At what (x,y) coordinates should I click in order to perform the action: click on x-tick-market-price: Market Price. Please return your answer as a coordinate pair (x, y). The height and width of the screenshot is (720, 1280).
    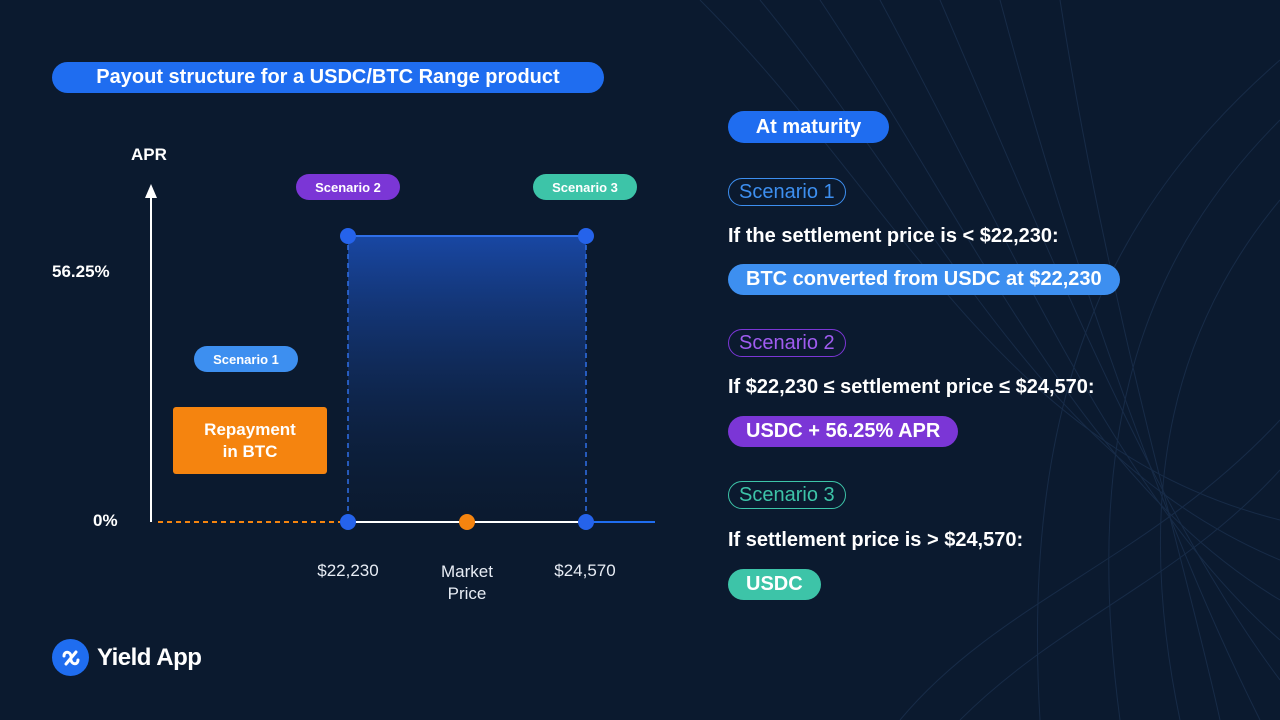
    Looking at the image, I should click on (467, 583).